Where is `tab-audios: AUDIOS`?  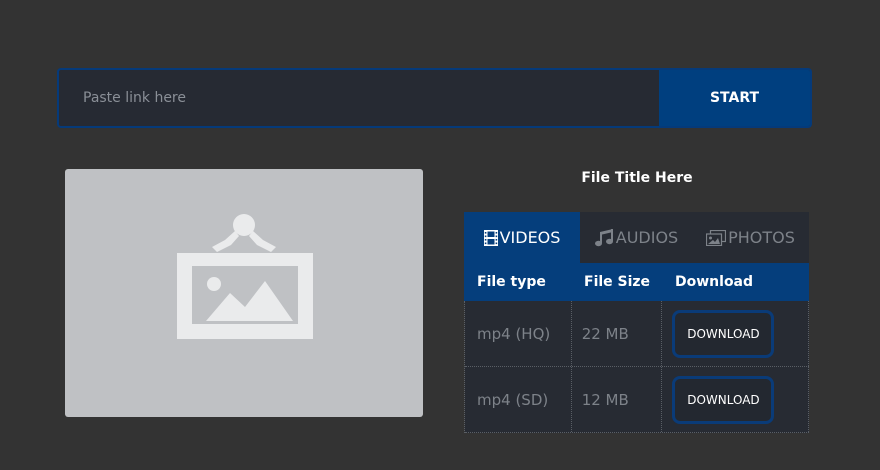 tab-audios: AUDIOS is located at coordinates (636, 237).